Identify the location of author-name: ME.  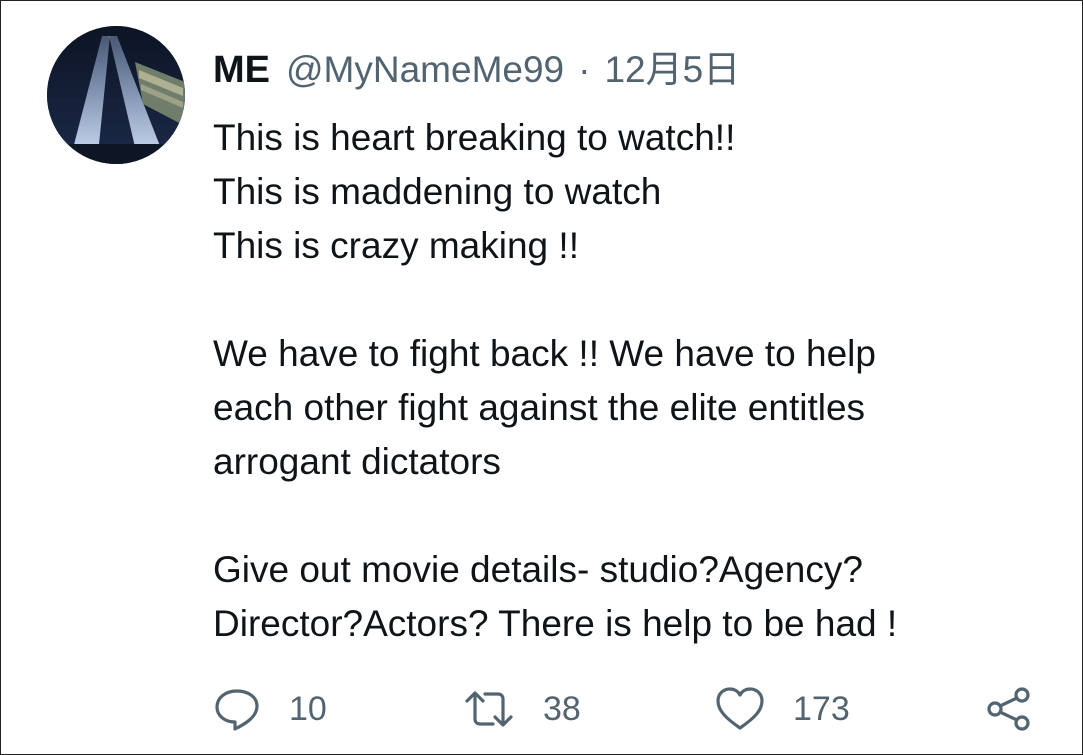
(241, 70).